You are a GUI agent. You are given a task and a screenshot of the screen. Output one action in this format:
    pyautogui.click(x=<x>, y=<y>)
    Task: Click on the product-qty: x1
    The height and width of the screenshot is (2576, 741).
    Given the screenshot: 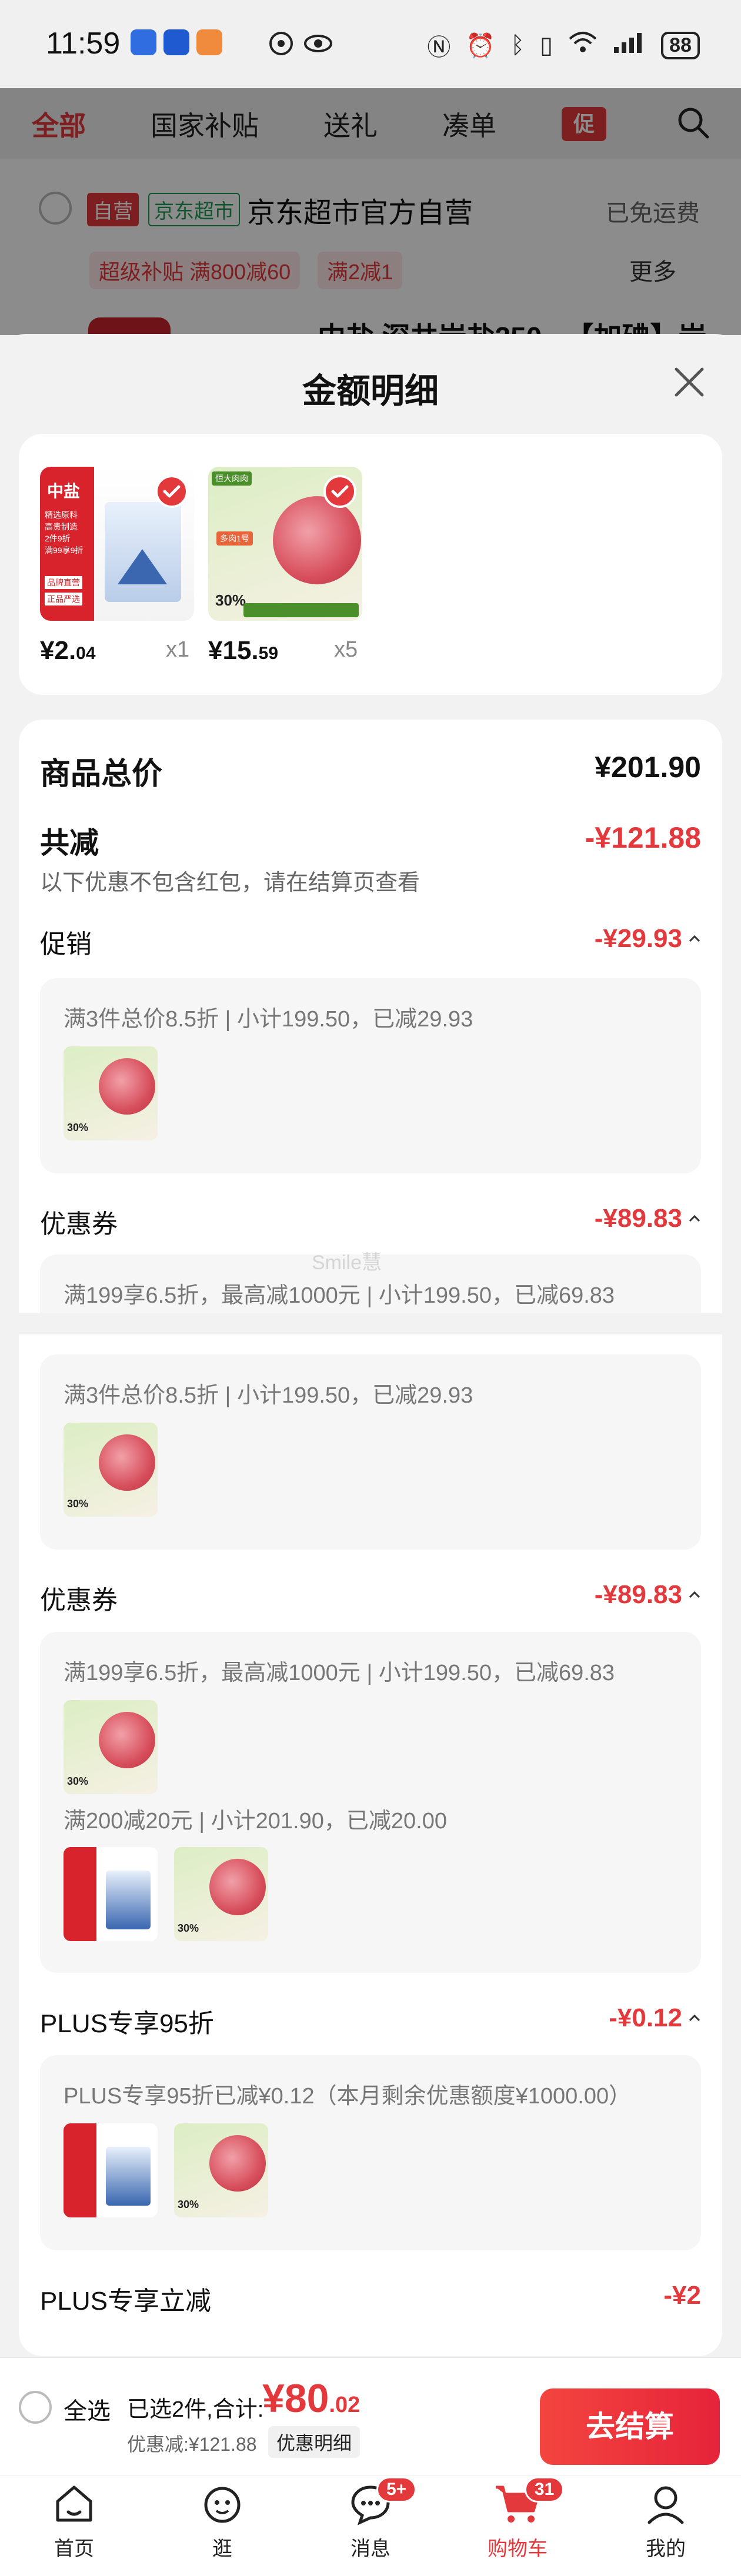 What is the action you would take?
    pyautogui.click(x=178, y=649)
    